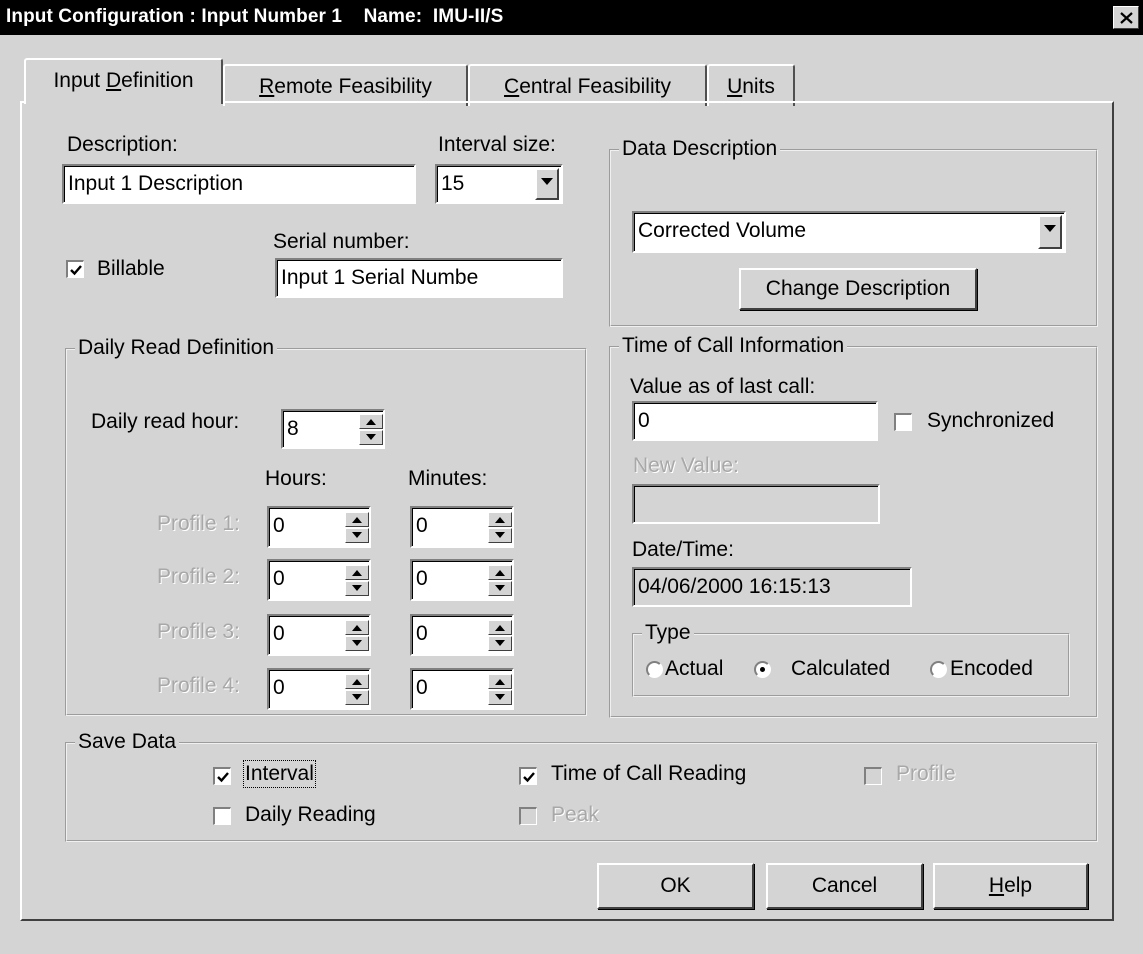  Describe the element at coordinates (873, 776) in the screenshot. I see `save-profile-checkbox` at that location.